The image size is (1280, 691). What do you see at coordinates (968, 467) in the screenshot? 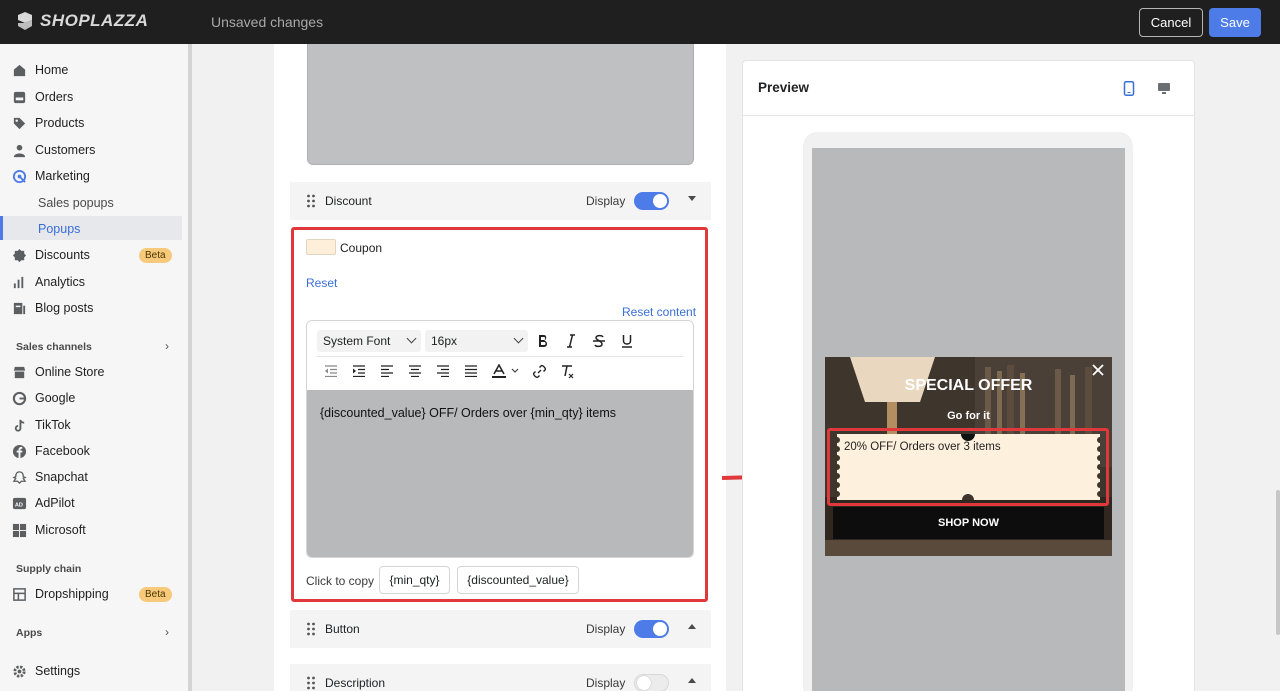
I see `popup-highlight-frame` at bounding box center [968, 467].